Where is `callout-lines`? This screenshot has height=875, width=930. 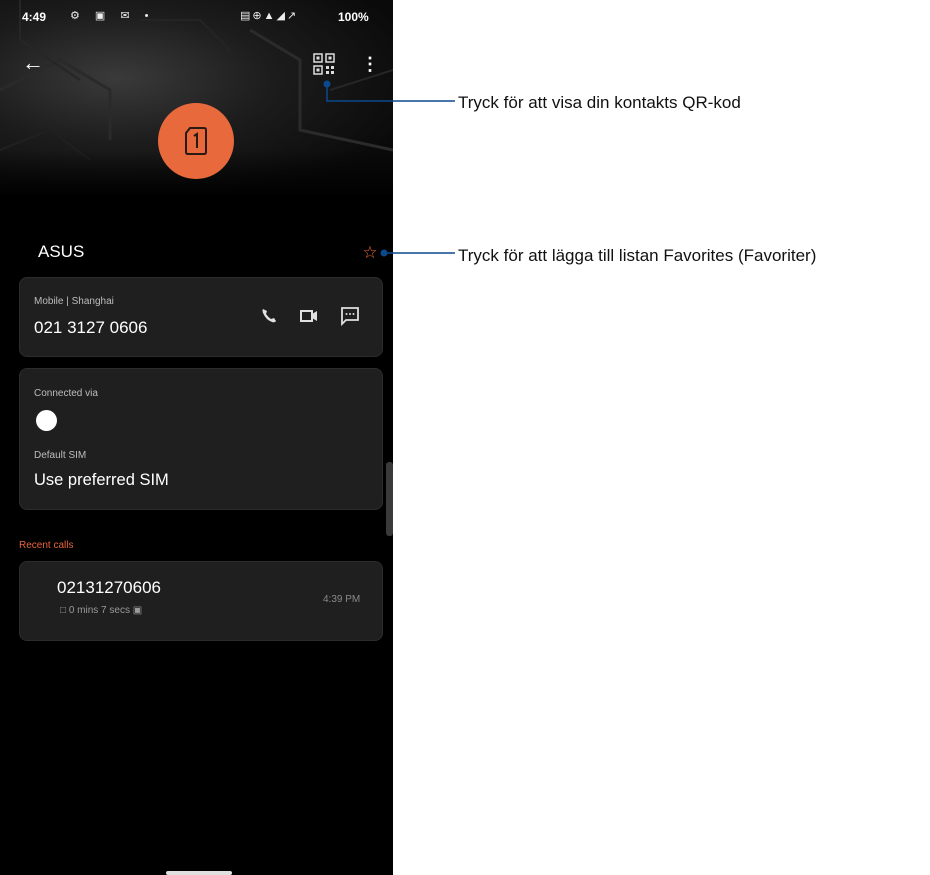 callout-lines is located at coordinates (389, 168).